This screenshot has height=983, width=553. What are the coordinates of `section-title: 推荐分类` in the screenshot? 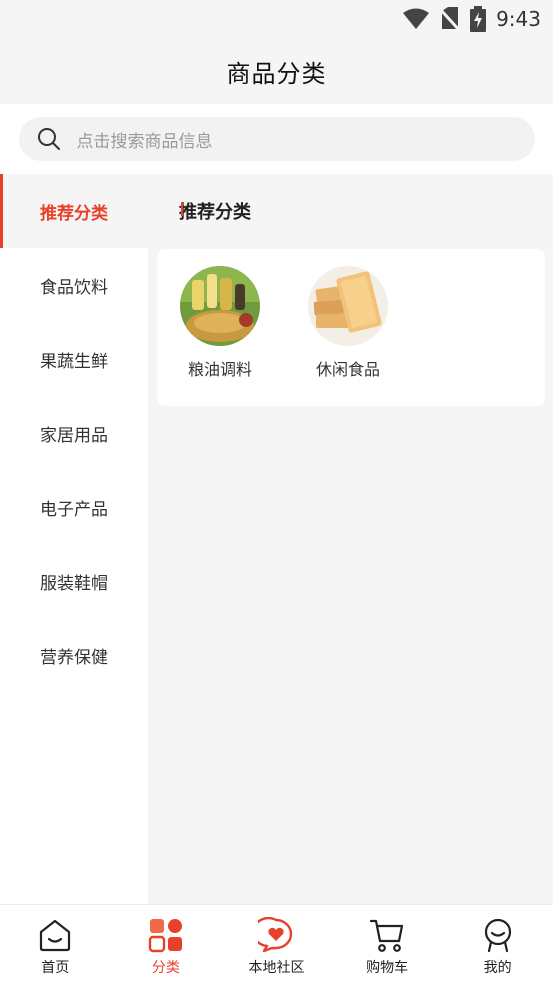 It's located at (215, 211).